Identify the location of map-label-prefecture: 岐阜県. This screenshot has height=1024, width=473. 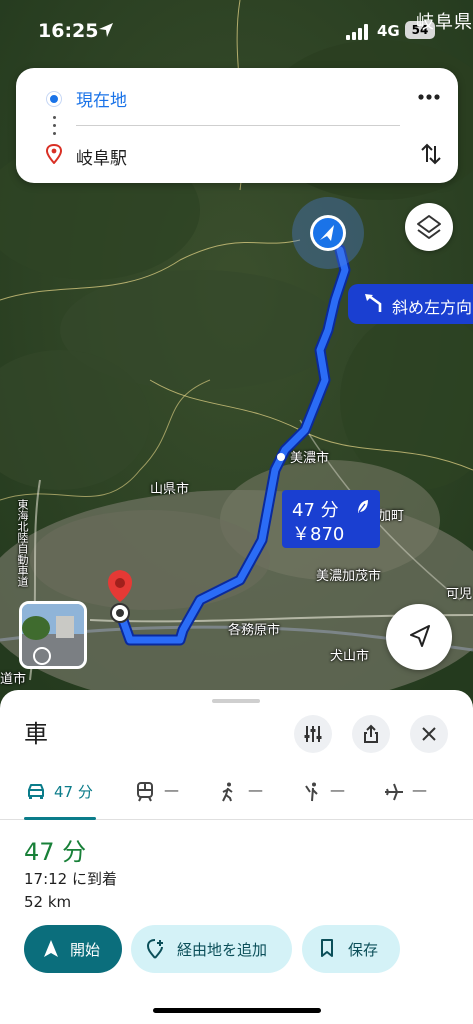
(444, 22).